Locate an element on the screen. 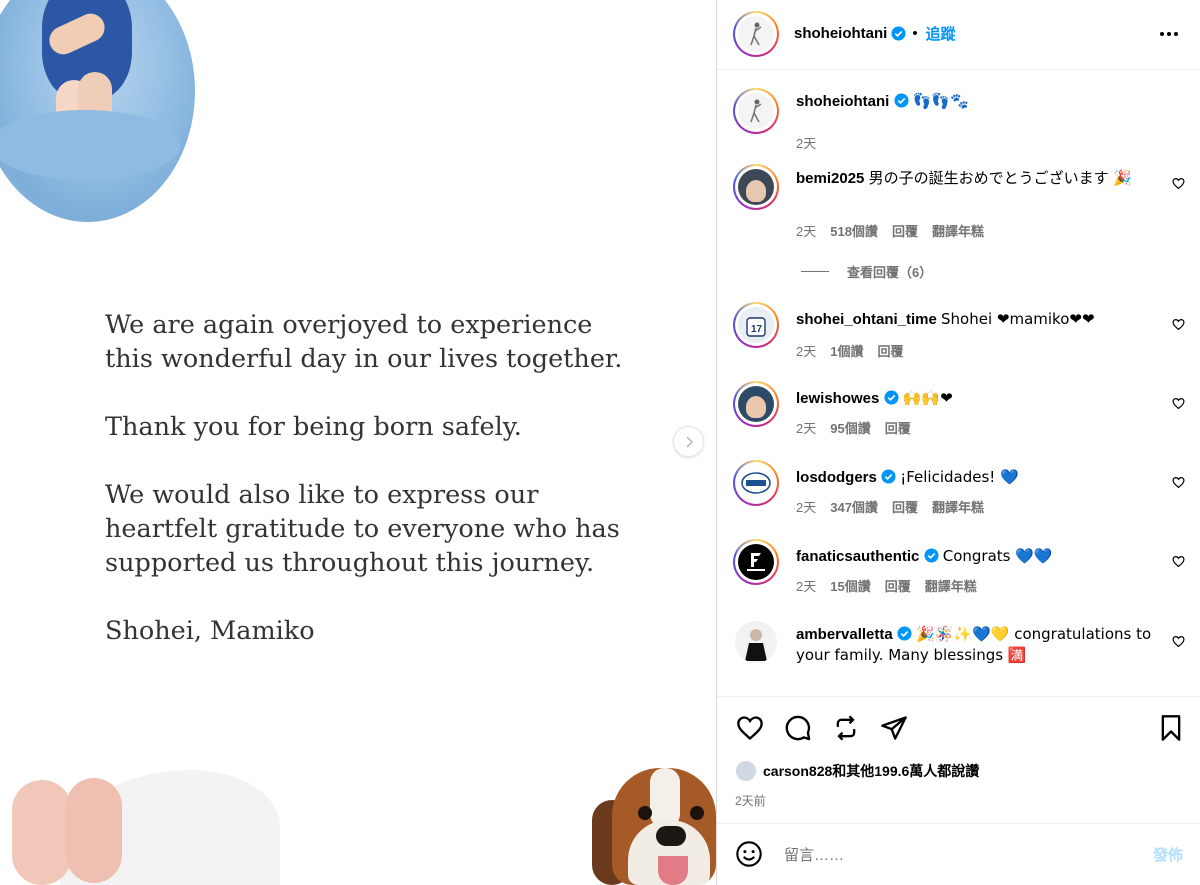  repost-button is located at coordinates (846, 730).